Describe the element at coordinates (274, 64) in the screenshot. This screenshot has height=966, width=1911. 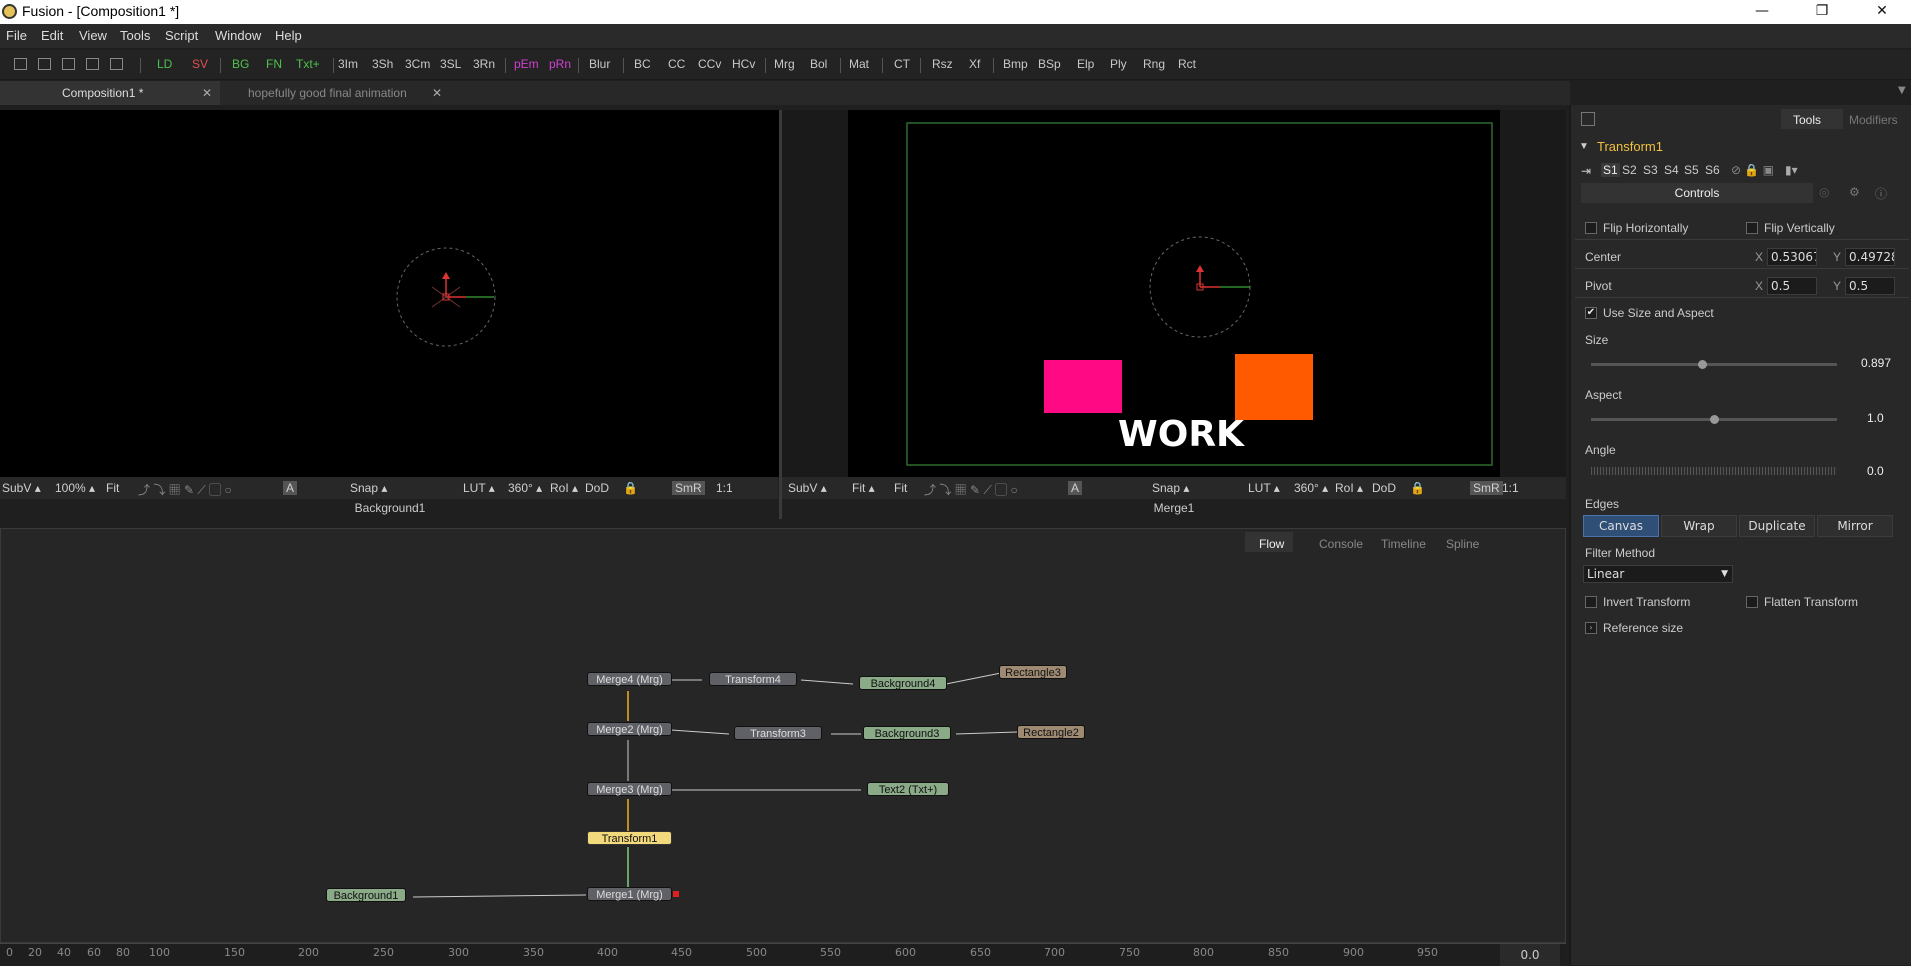
I see `tool-fn: FN` at that location.